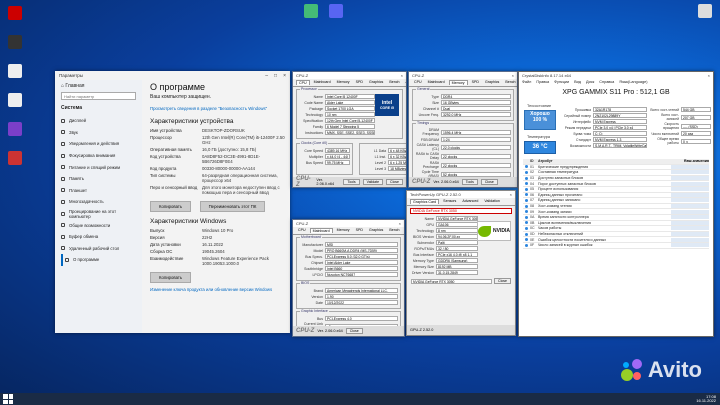 This screenshot has width=720, height=405. What do you see at coordinates (337, 102) in the screenshot?
I see `field-row: Code Name Alder Lake` at bounding box center [337, 102].